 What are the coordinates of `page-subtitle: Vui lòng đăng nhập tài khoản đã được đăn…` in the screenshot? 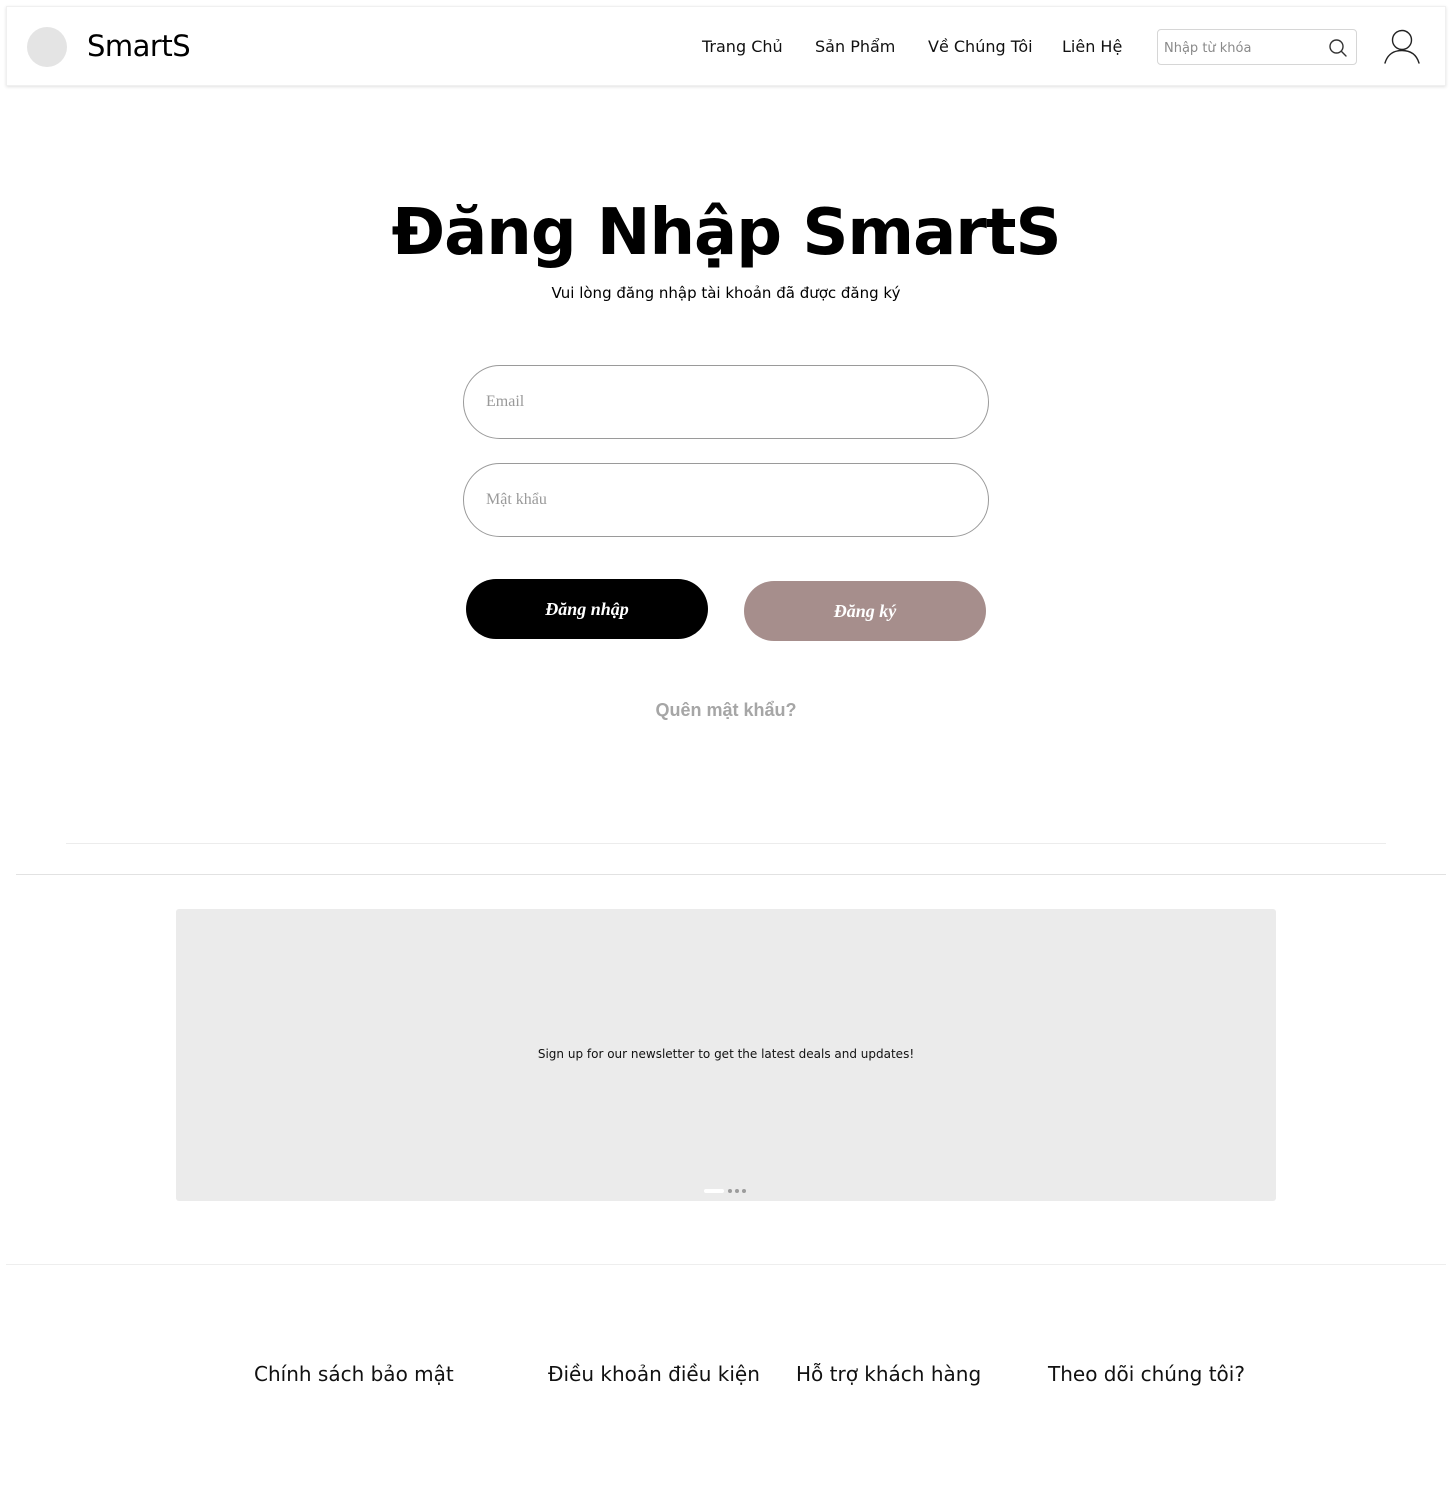 It's located at (726, 293).